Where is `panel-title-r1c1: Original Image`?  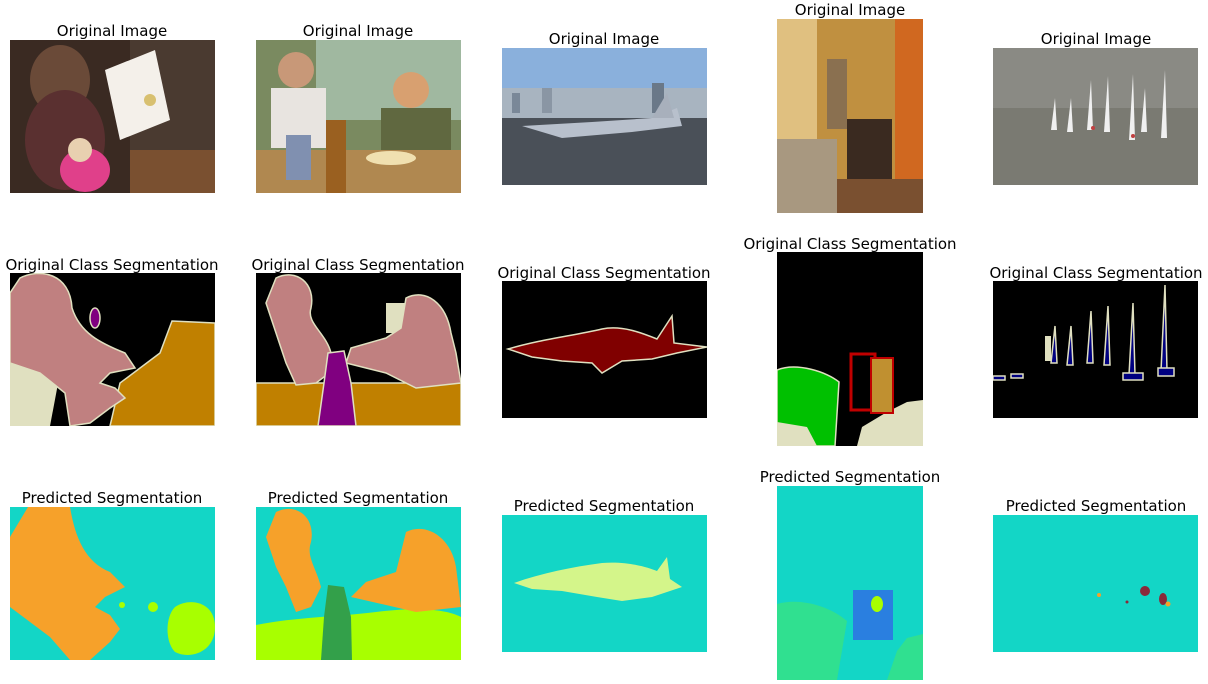
panel-title-r1c1: Original Image is located at coordinates (112, 31).